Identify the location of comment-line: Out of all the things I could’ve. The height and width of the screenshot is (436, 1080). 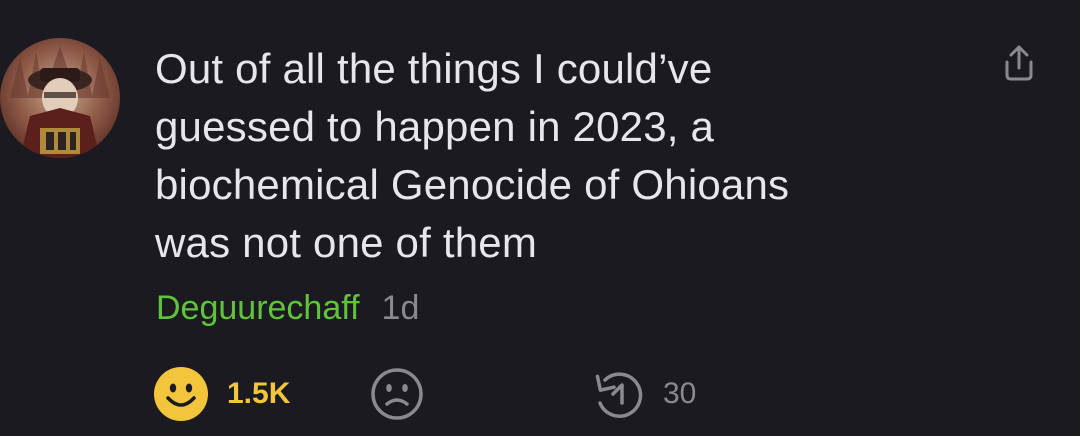
(434, 68).